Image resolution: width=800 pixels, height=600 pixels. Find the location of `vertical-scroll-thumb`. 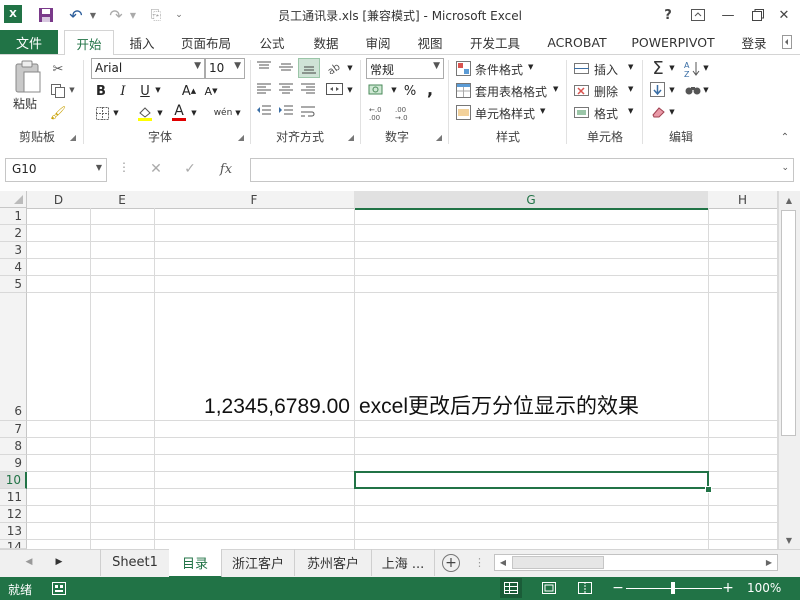

vertical-scroll-thumb is located at coordinates (788, 323).